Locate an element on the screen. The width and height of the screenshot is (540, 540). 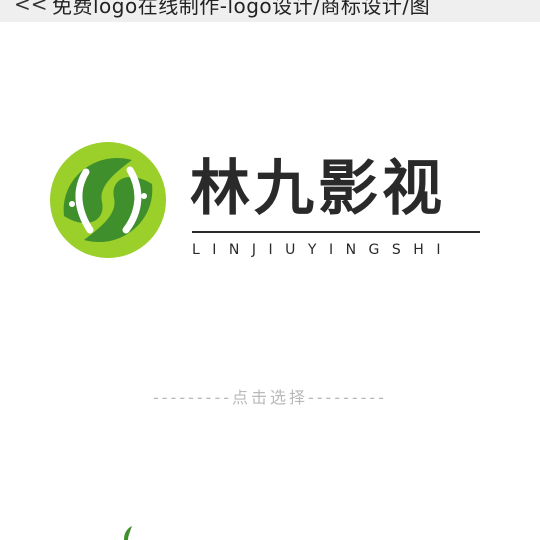
brand-name: 林九影视 is located at coordinates (318, 189).